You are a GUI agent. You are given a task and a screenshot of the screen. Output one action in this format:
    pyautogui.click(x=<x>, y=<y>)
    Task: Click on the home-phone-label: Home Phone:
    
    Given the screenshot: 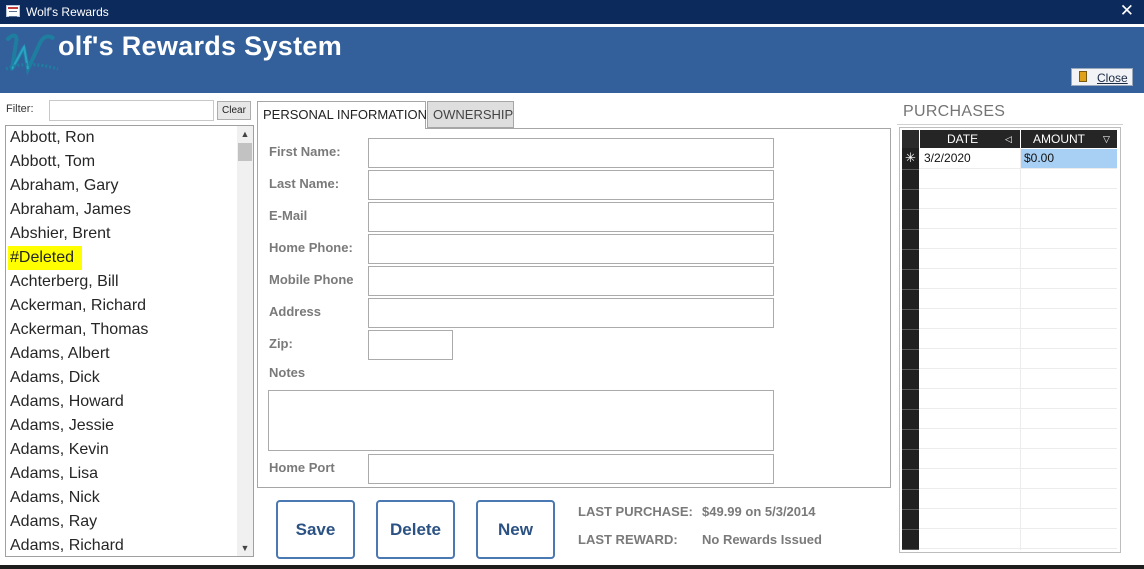 What is the action you would take?
    pyautogui.click(x=311, y=247)
    